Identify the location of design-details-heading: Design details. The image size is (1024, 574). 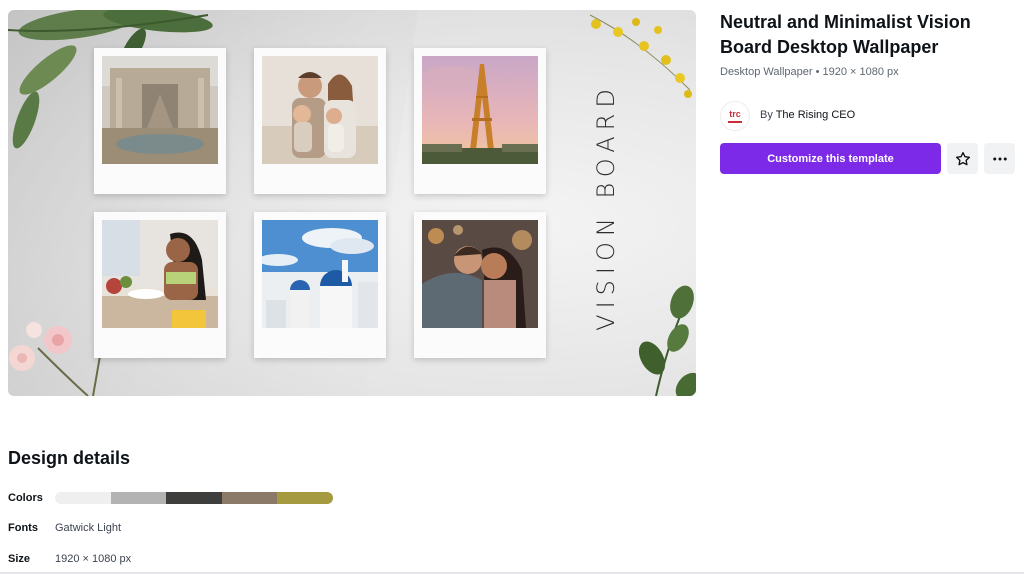
(69, 458).